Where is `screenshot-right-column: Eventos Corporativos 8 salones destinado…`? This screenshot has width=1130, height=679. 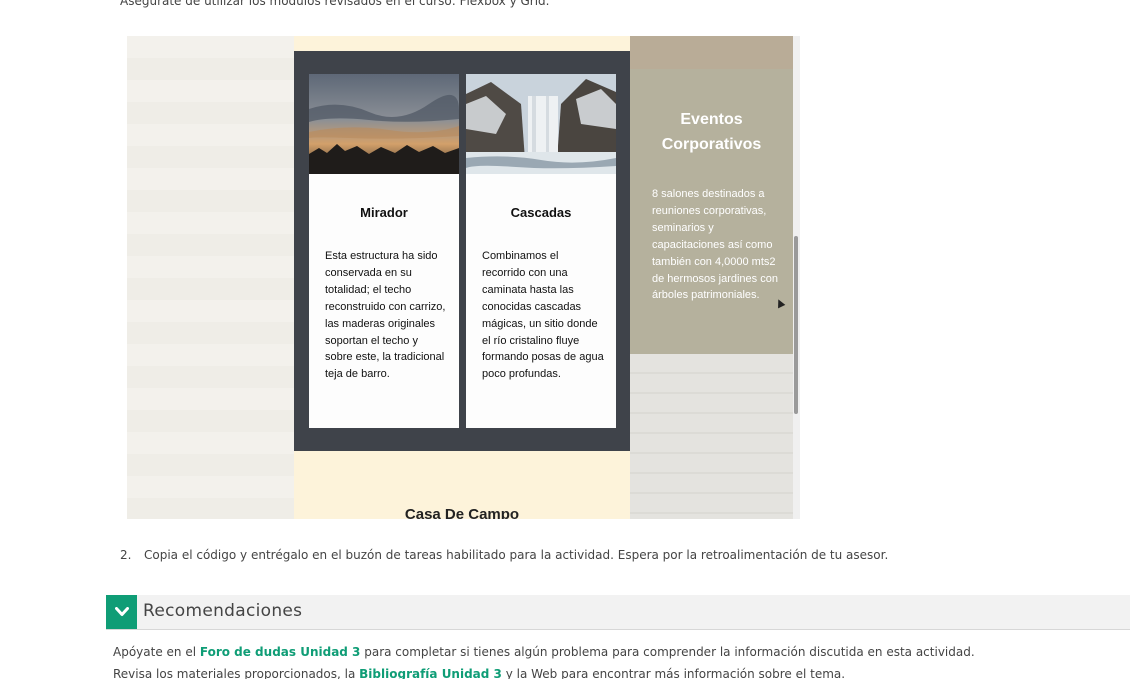
screenshot-right-column: Eventos Corporativos 8 salones destinado… is located at coordinates (715, 277).